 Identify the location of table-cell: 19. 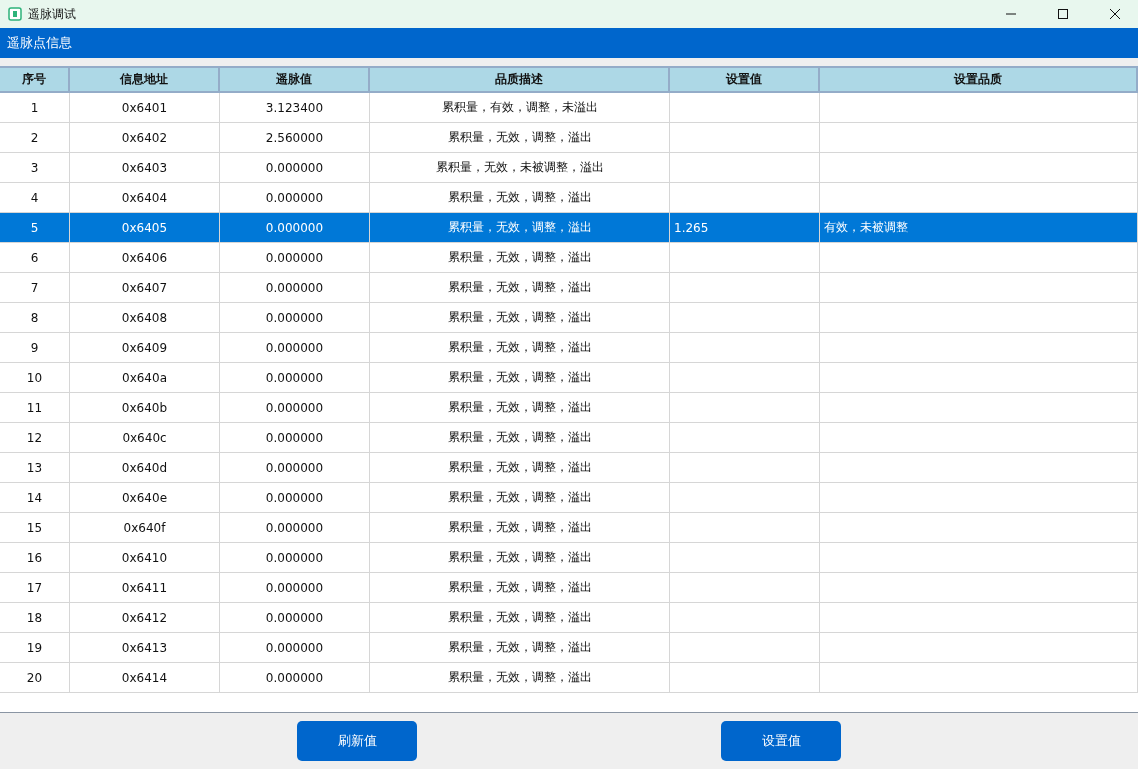
(35, 647).